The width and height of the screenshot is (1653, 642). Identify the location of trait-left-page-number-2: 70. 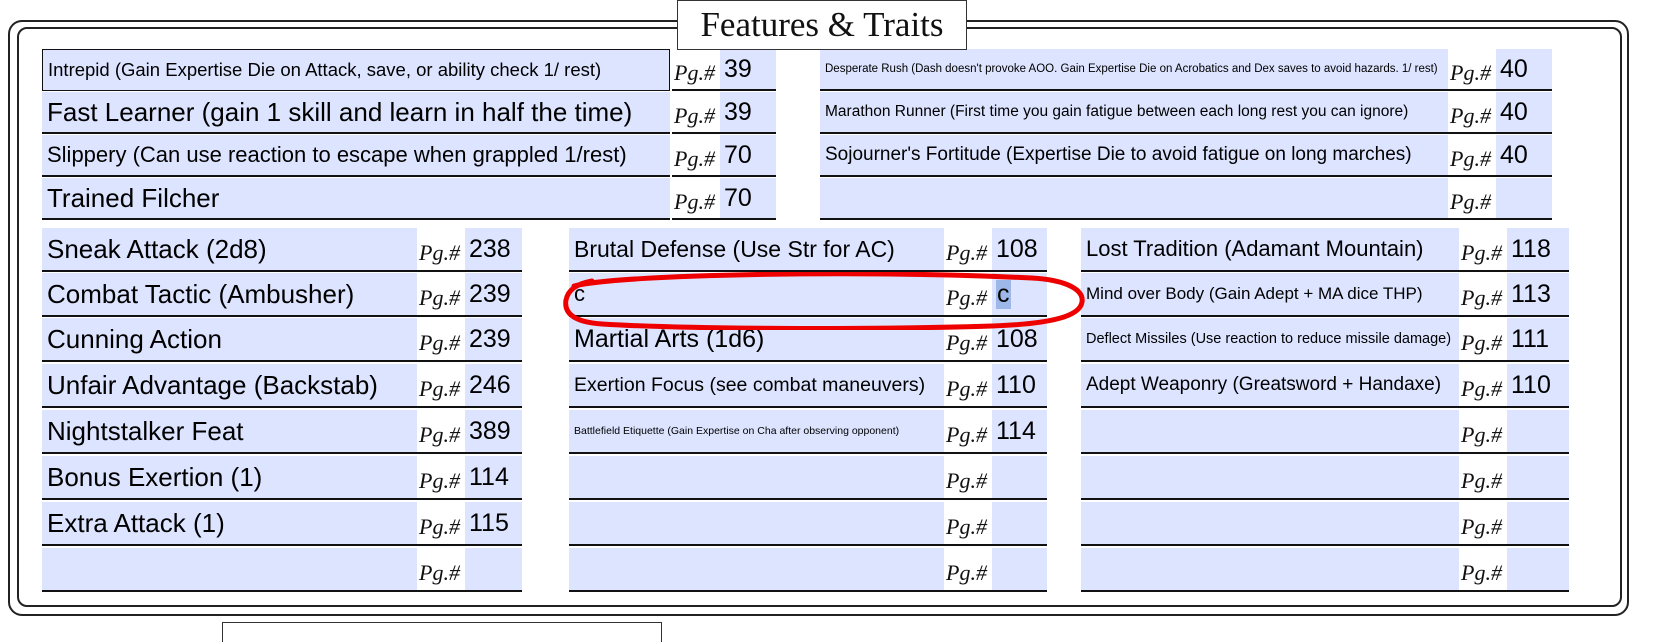
(748, 156).